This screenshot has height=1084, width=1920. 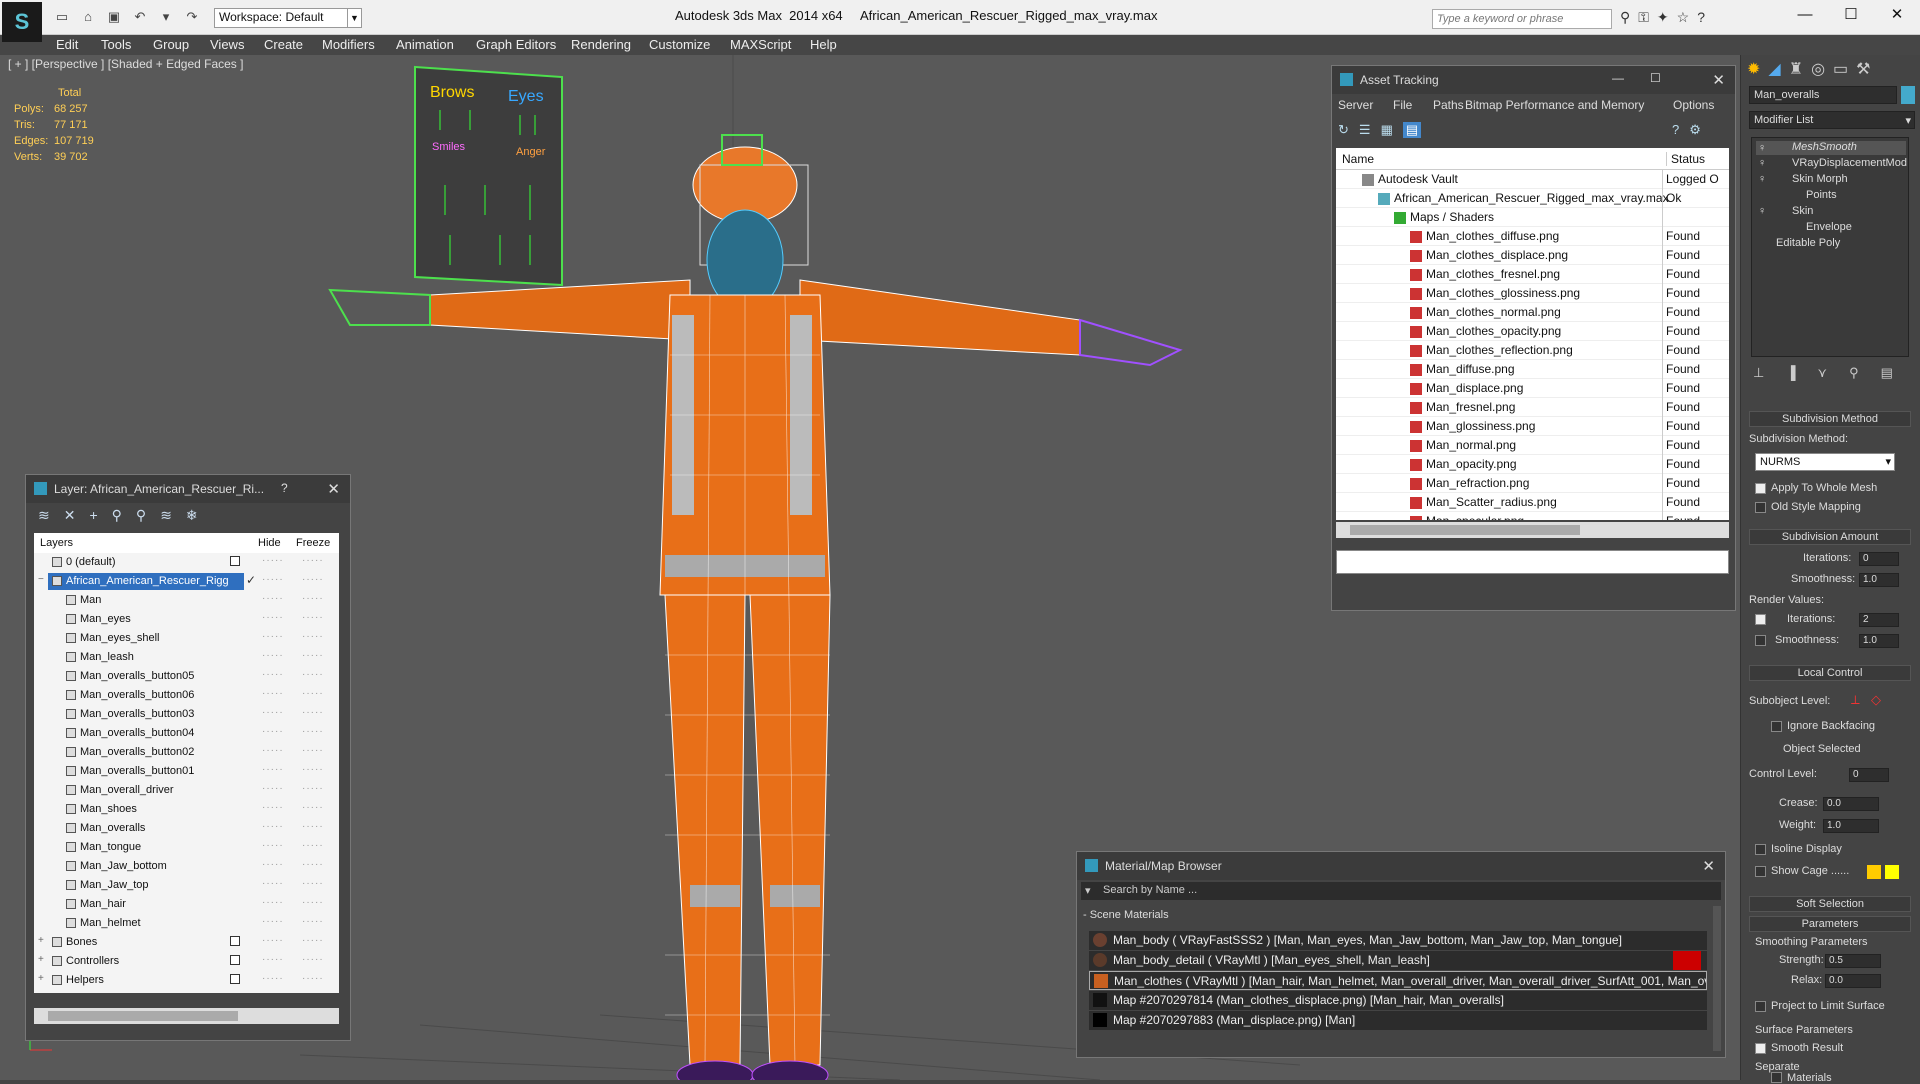 What do you see at coordinates (186, 695) in the screenshot?
I see `layer-row: Man_overalls_button06 ····· ·····` at bounding box center [186, 695].